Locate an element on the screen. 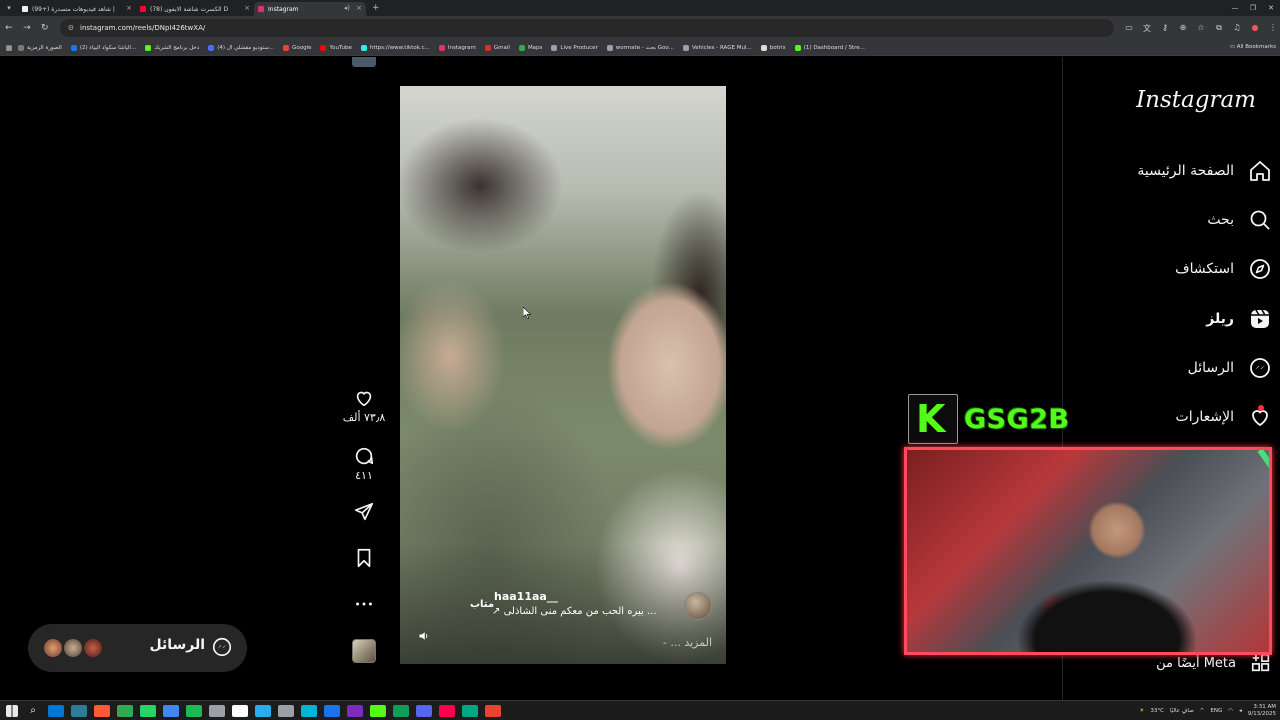 The height and width of the screenshot is (720, 1280). sidebar-item-home: الصفحة الرئيسية is located at coordinates (1204, 171).